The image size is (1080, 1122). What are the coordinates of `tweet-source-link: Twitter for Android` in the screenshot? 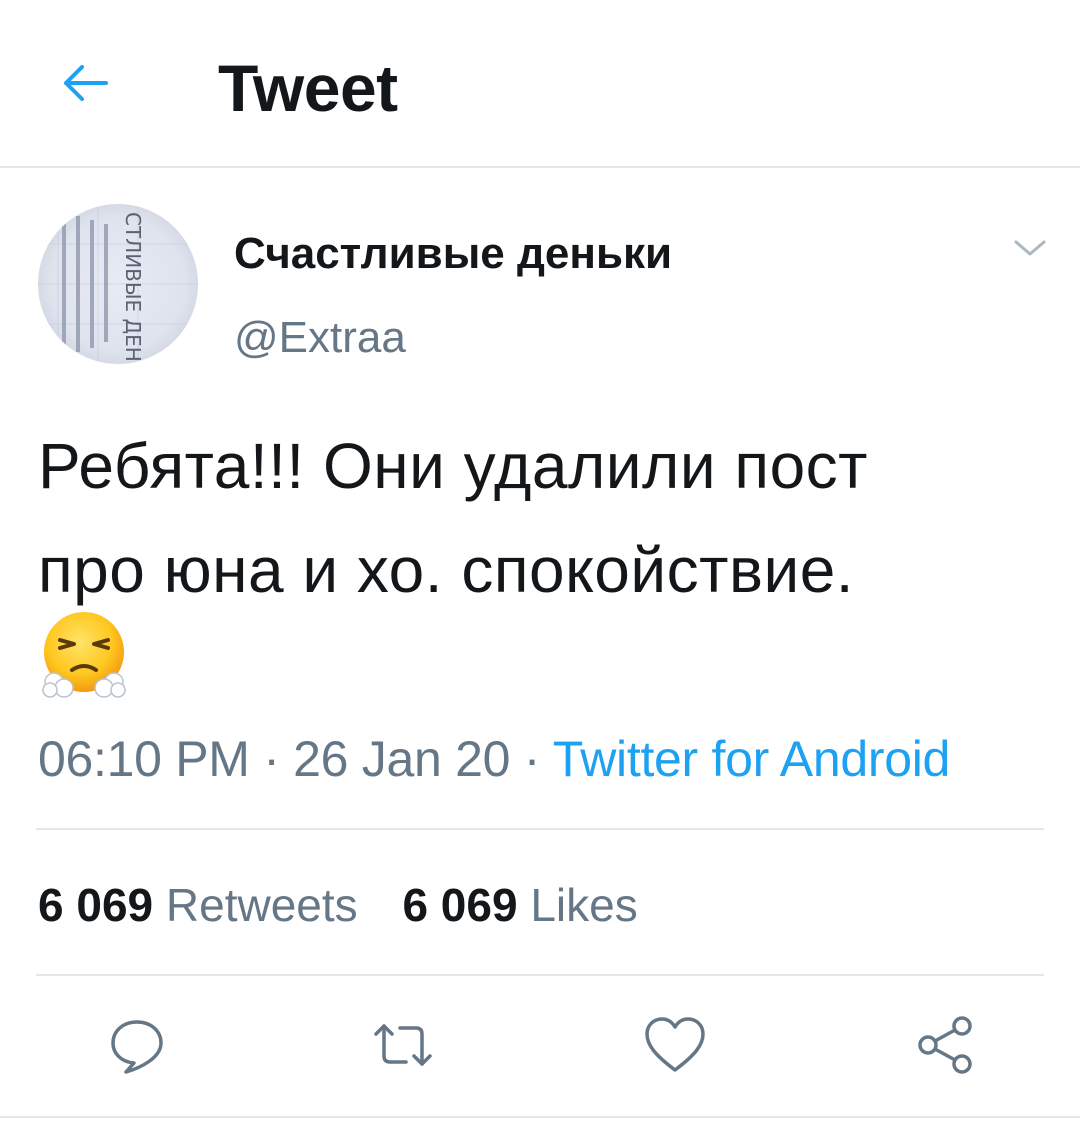 It's located at (752, 759).